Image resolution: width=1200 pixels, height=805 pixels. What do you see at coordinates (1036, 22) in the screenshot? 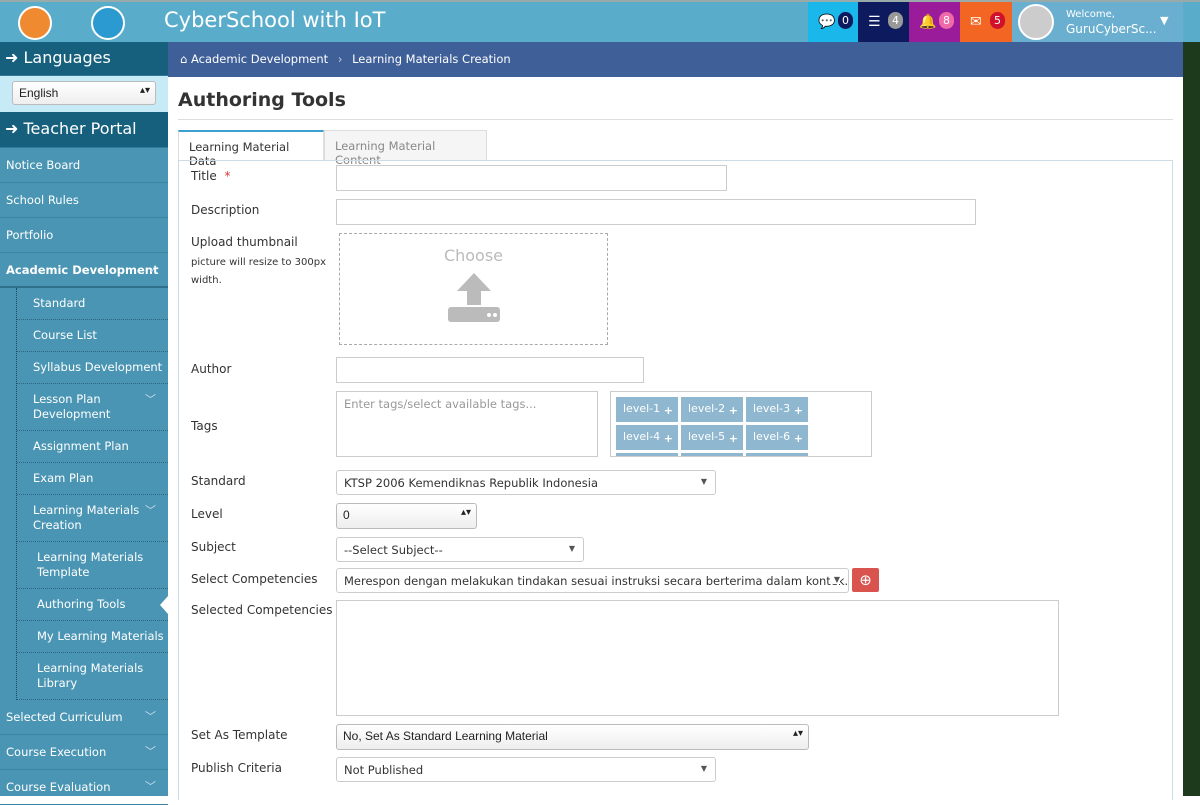
I see `avatar` at bounding box center [1036, 22].